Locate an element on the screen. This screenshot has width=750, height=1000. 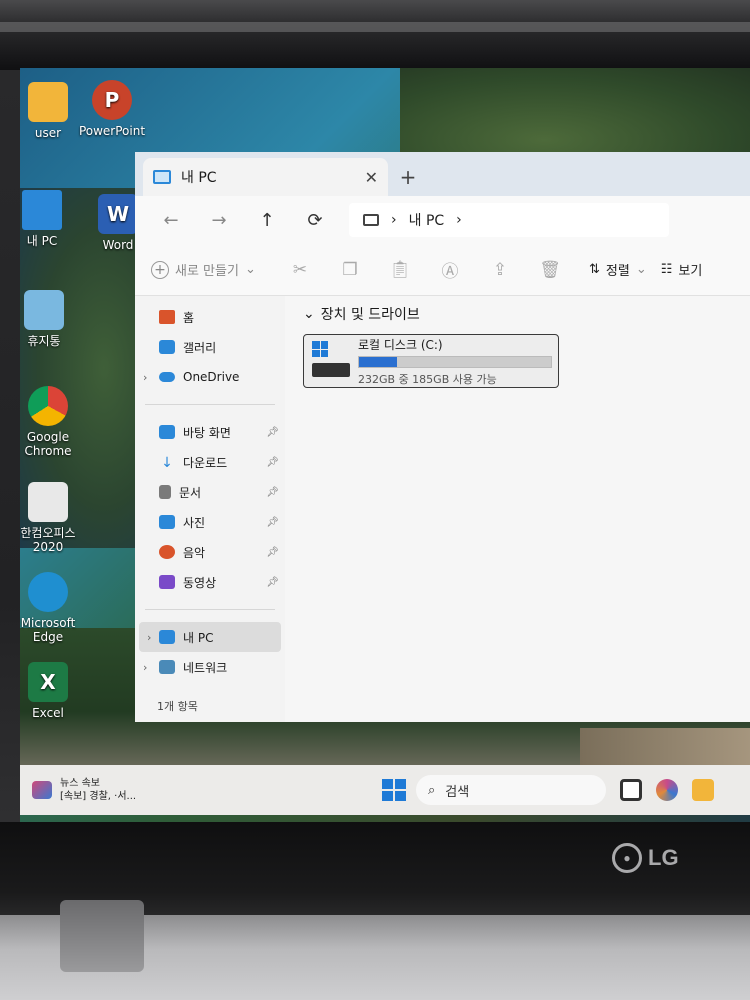
copy-icon: ❐ is located at coordinates (350, 270).